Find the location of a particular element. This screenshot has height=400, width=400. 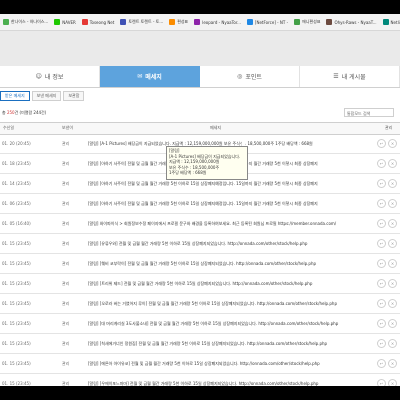

bookmark-item: NAVER is located at coordinates (63, 22).